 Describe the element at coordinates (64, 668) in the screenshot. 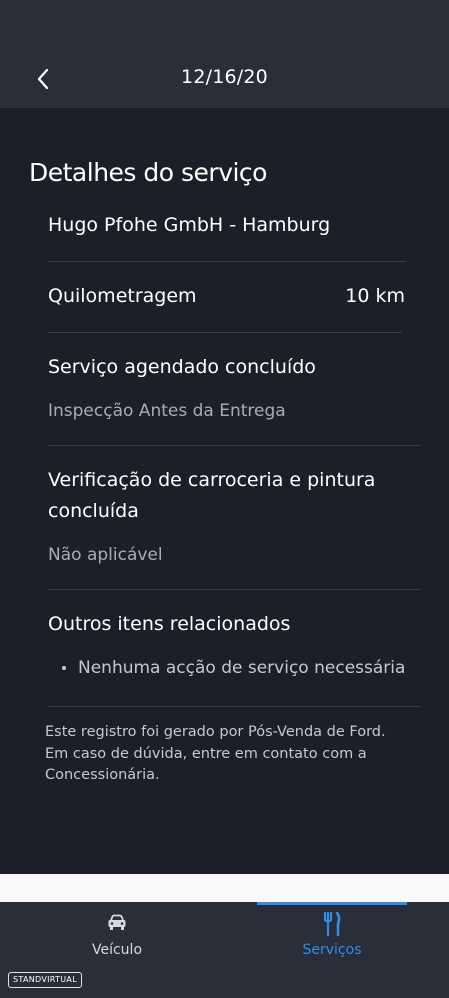

I see `bullet-dot` at that location.